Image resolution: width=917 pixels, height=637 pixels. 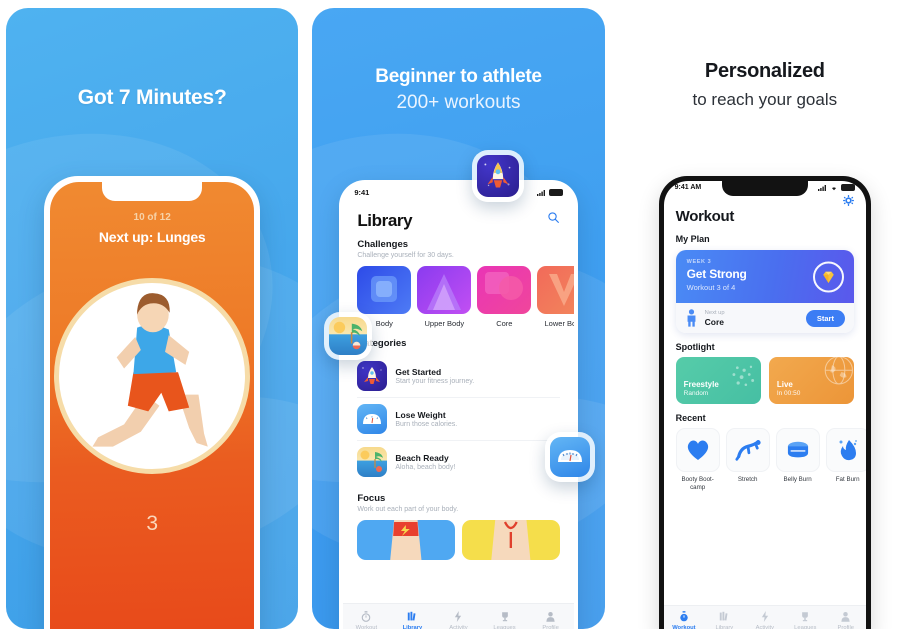 What do you see at coordinates (765, 378) in the screenshot?
I see `spotlight-row: Freestyle Random Live In 00:50` at bounding box center [765, 378].